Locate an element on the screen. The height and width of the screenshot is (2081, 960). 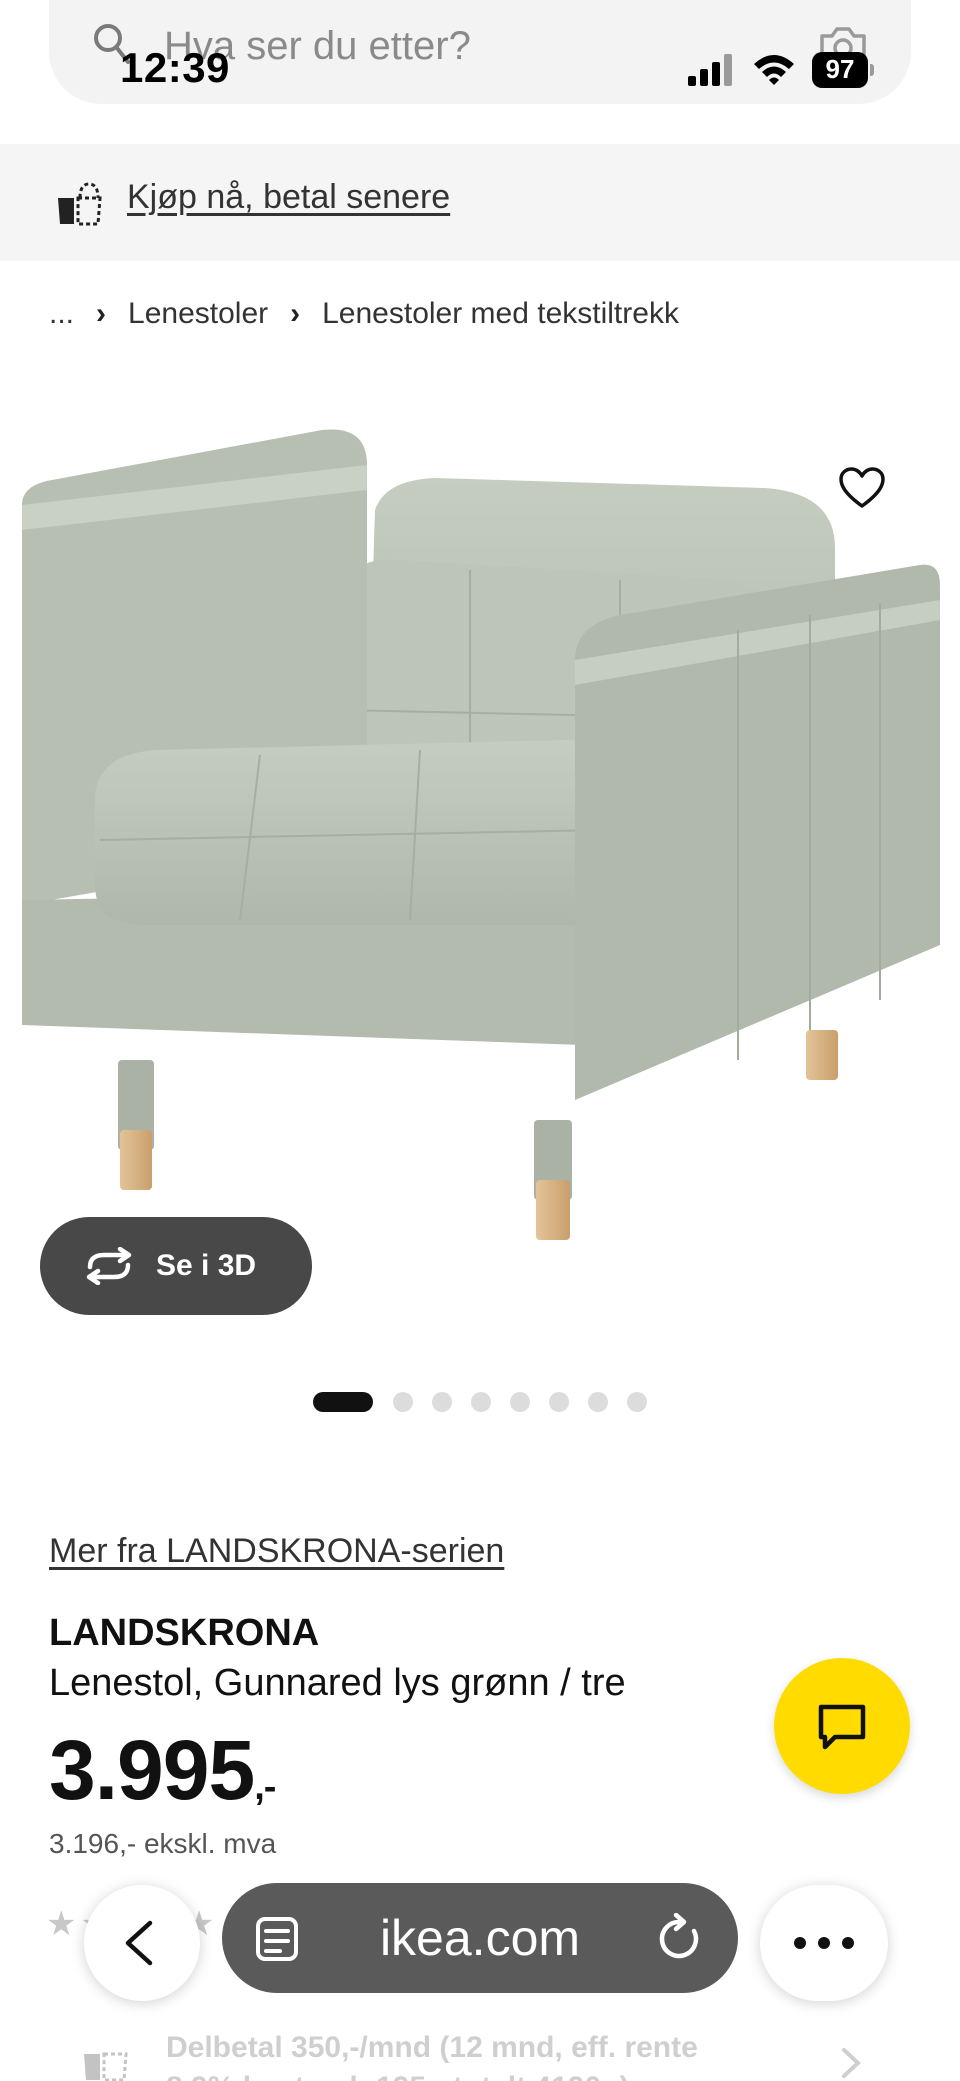
chevron-left-icon is located at coordinates (139, 1943).